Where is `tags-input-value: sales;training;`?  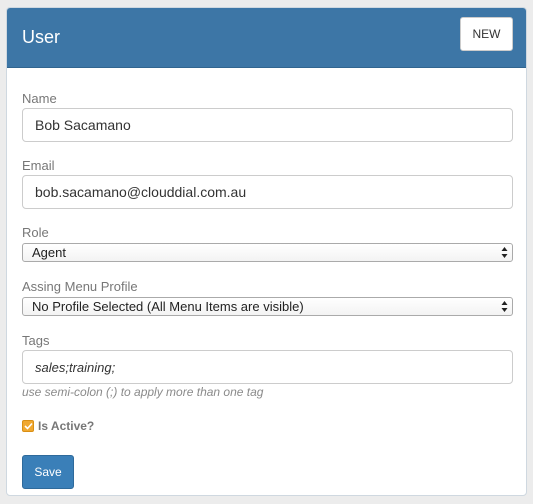 tags-input-value: sales;training; is located at coordinates (75, 367).